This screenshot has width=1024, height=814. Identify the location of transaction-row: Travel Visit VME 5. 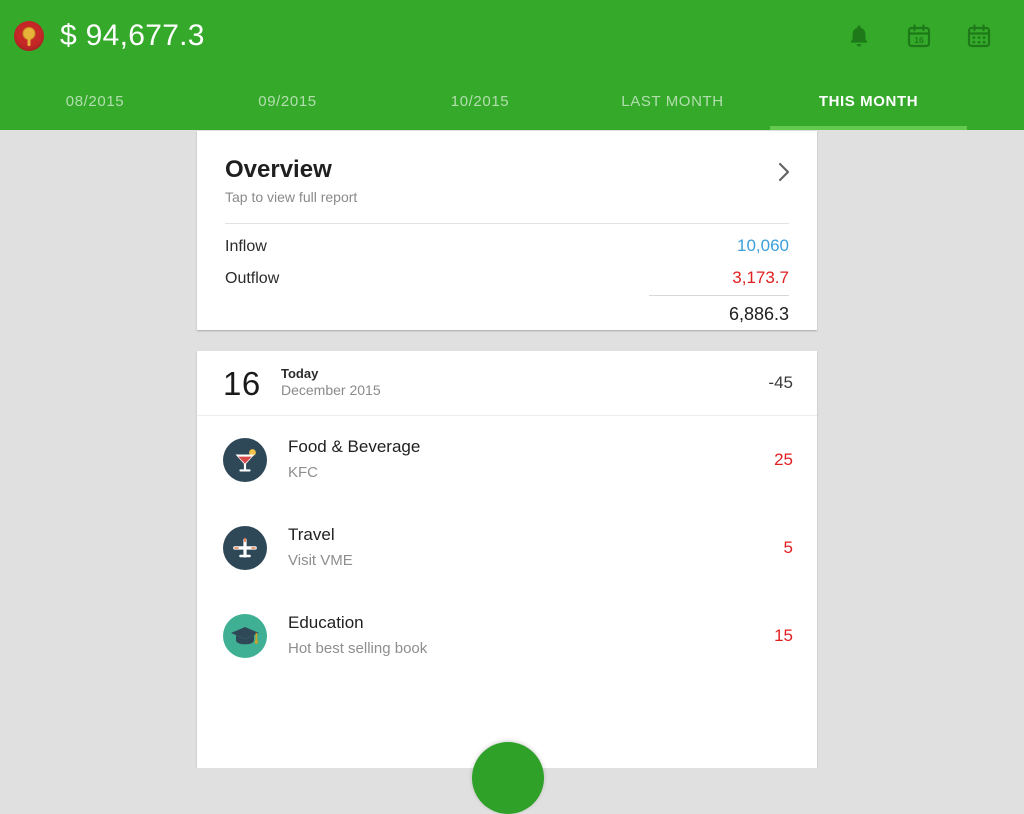
(507, 548).